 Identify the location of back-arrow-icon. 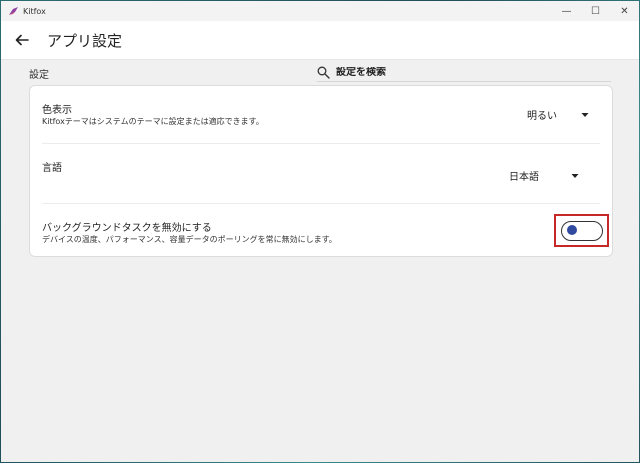
(22, 40).